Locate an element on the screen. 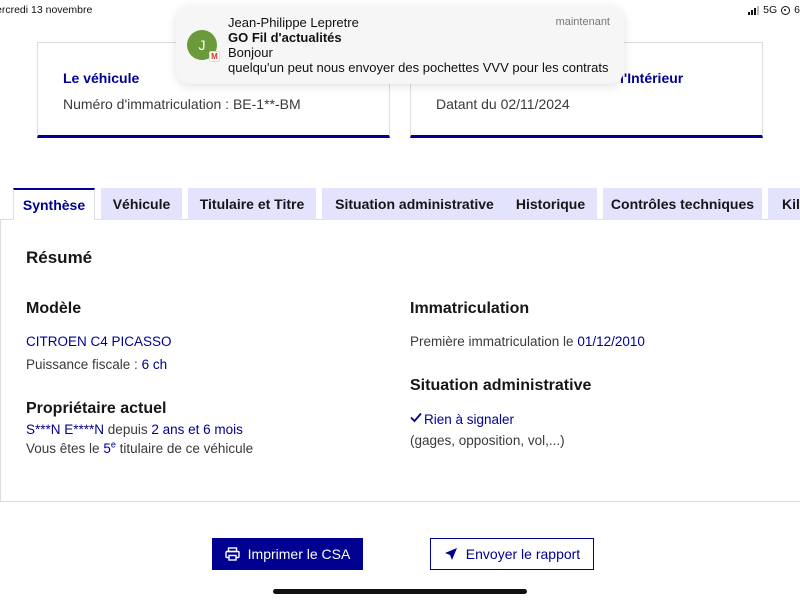 The height and width of the screenshot is (600, 800). notification-time: maintenant is located at coordinates (582, 22).